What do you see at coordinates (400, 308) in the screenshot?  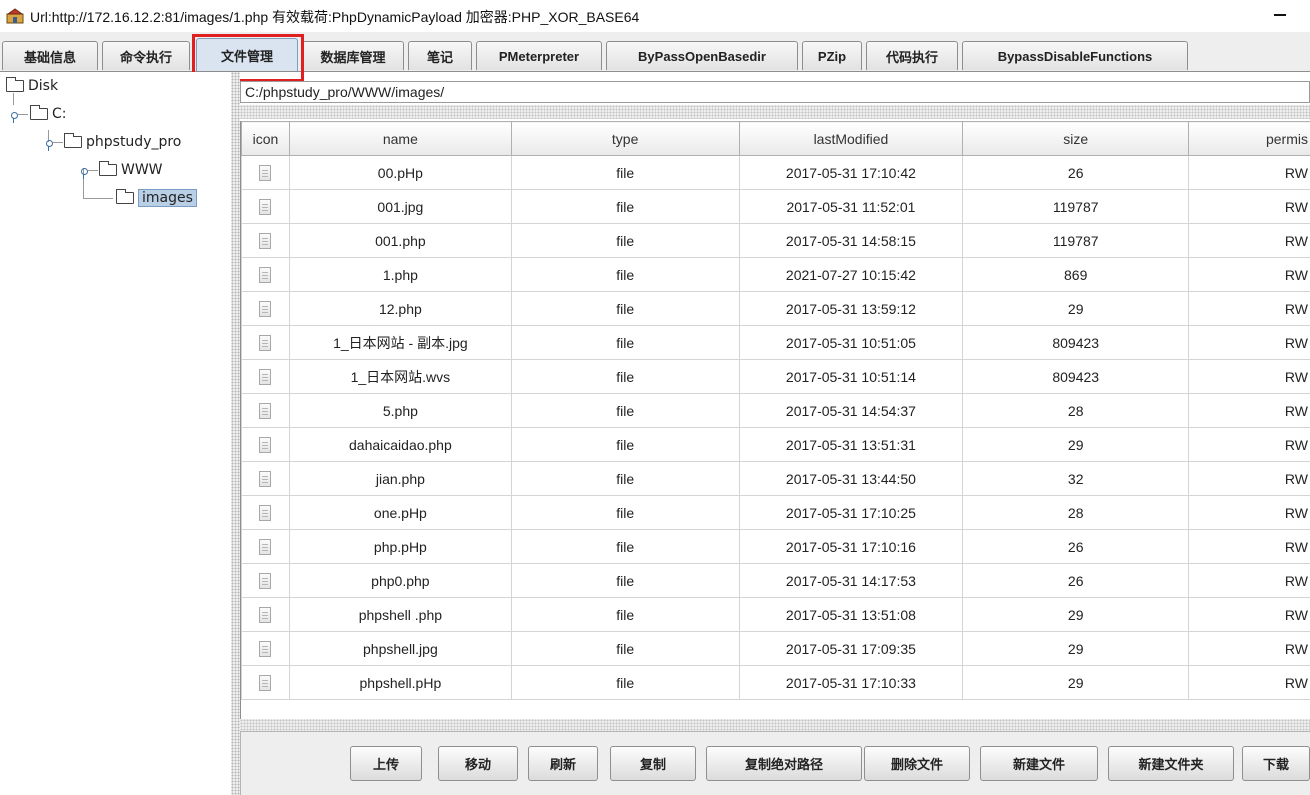 I see `file-name-cell: 12.php` at bounding box center [400, 308].